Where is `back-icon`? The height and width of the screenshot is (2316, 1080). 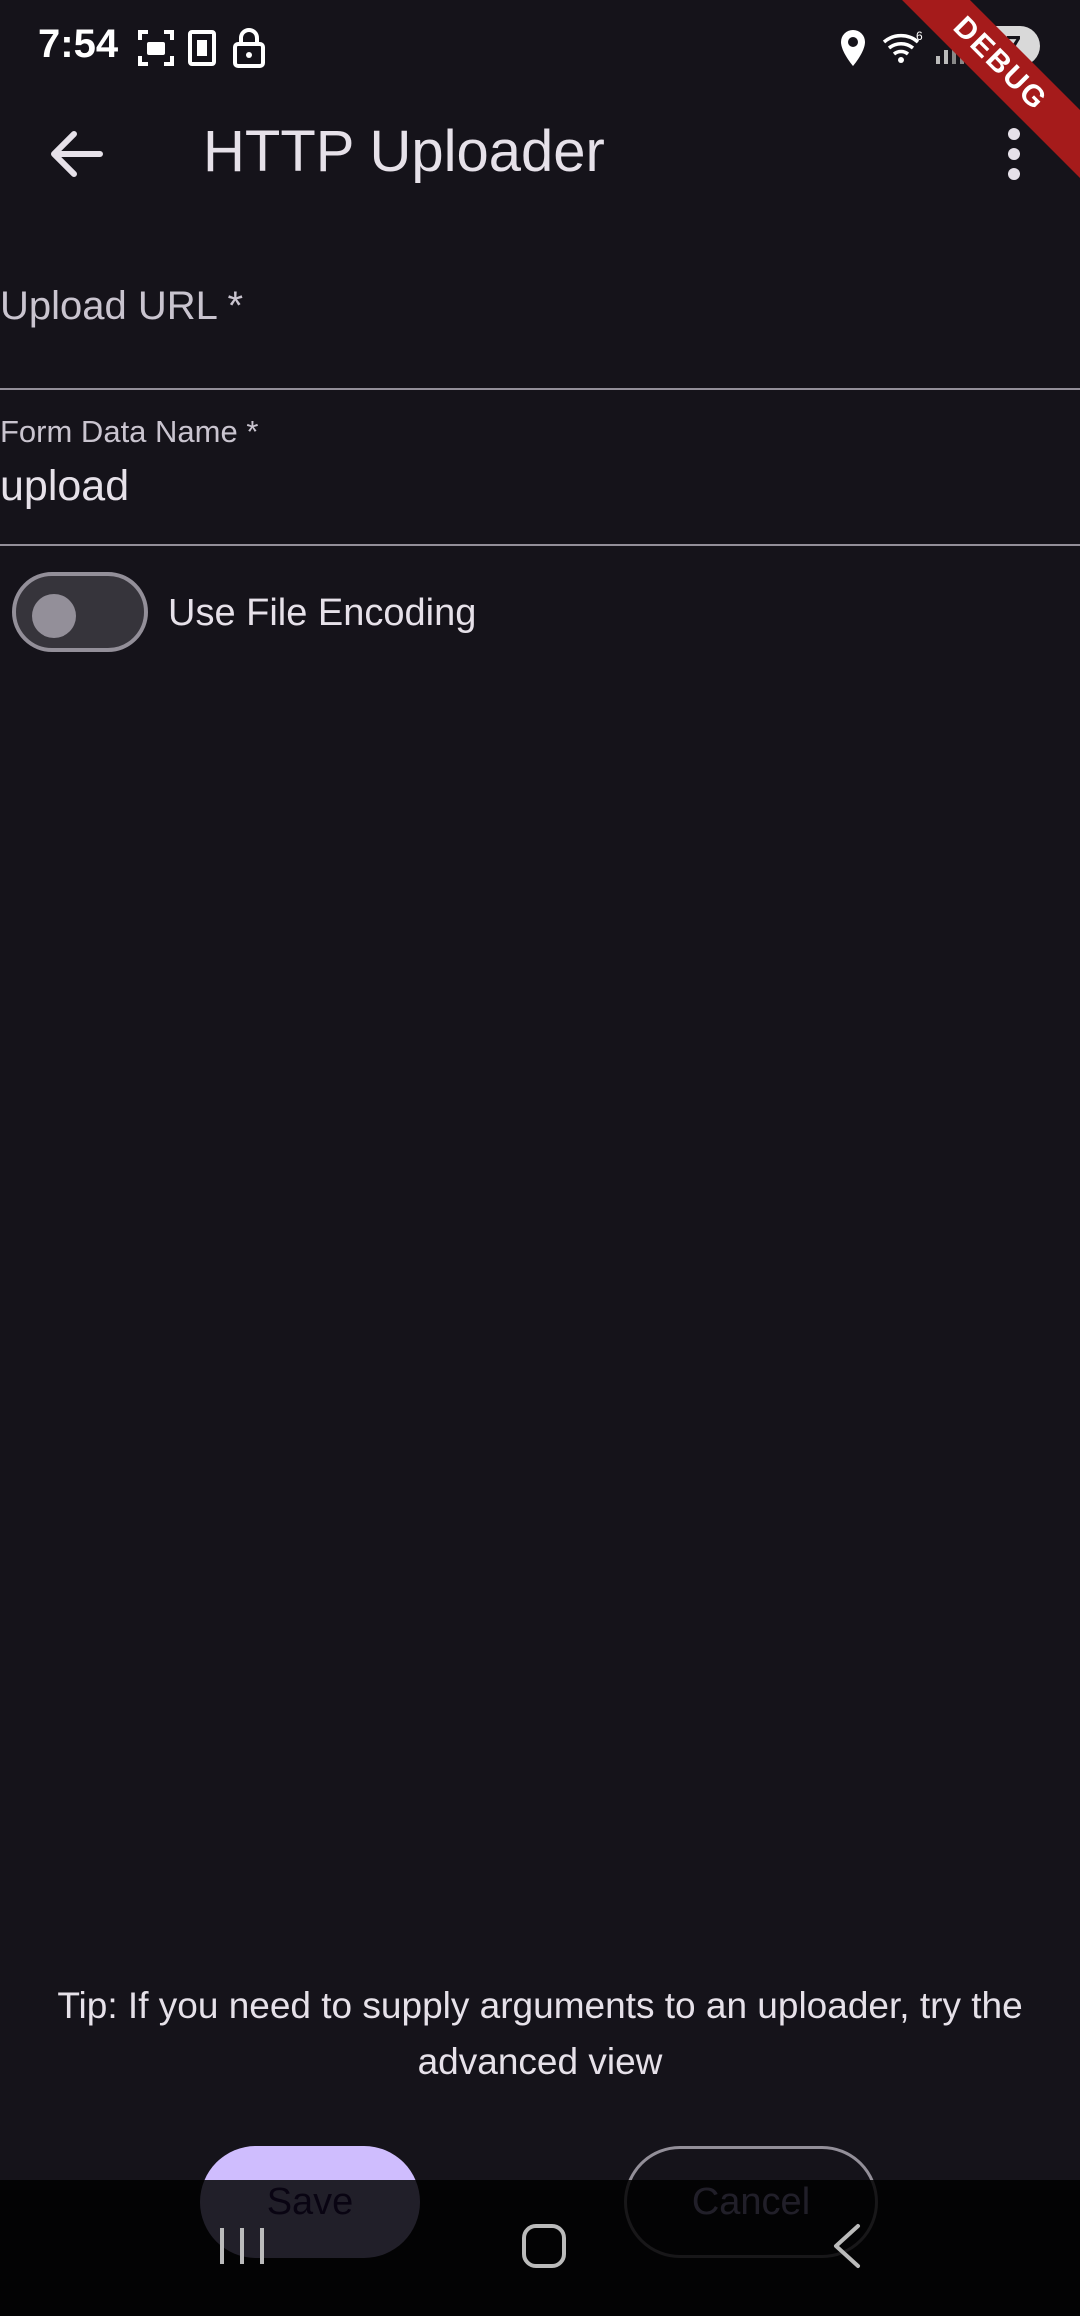
back-icon is located at coordinates (848, 2246).